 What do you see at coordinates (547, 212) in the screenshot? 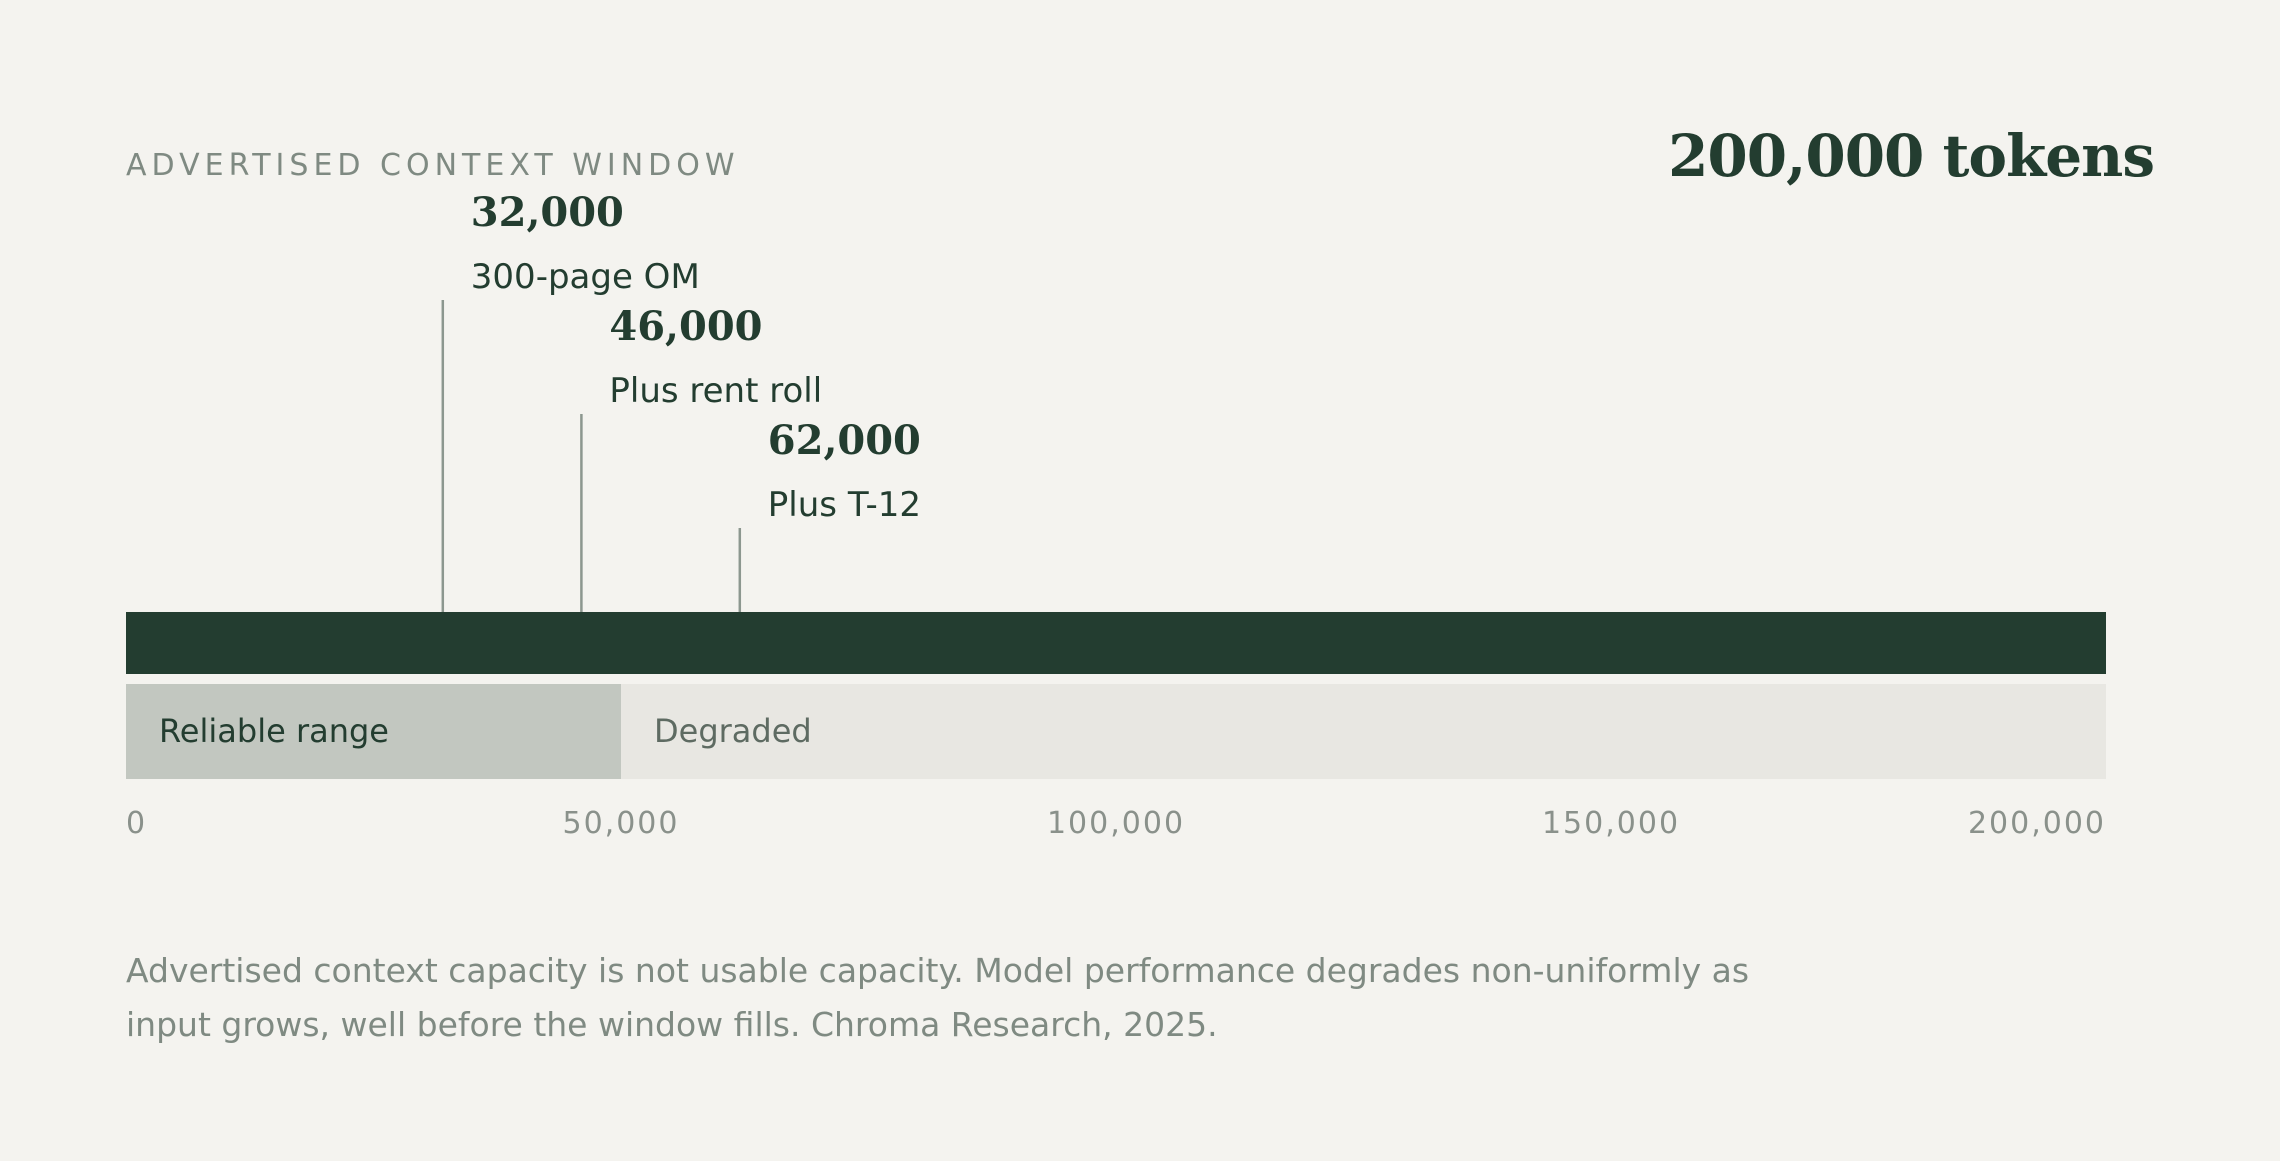
I see `marker-value: 32,000` at bounding box center [547, 212].